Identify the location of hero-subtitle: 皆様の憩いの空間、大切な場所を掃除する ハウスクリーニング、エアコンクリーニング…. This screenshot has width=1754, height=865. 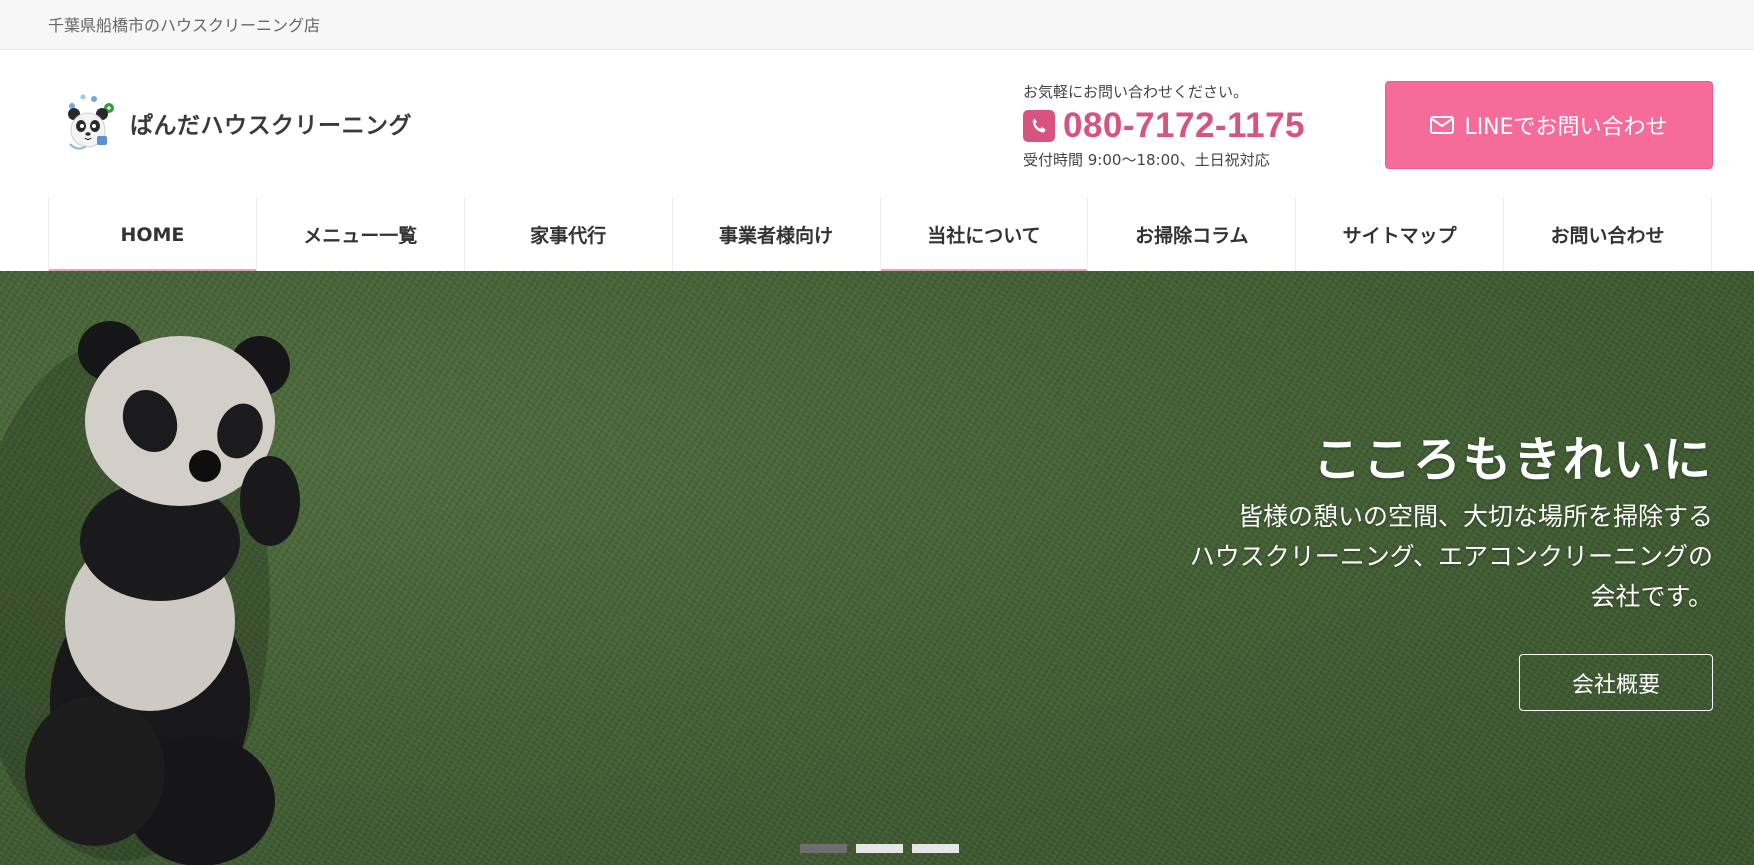
(1451, 557).